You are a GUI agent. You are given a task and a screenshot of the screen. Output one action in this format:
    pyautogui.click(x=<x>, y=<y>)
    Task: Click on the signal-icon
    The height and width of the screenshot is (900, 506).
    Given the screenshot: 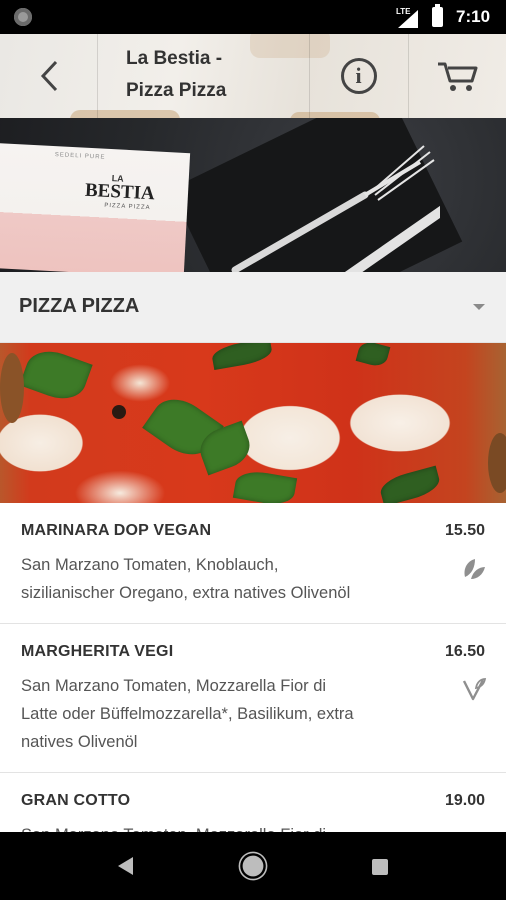 What is the action you would take?
    pyautogui.click(x=408, y=19)
    